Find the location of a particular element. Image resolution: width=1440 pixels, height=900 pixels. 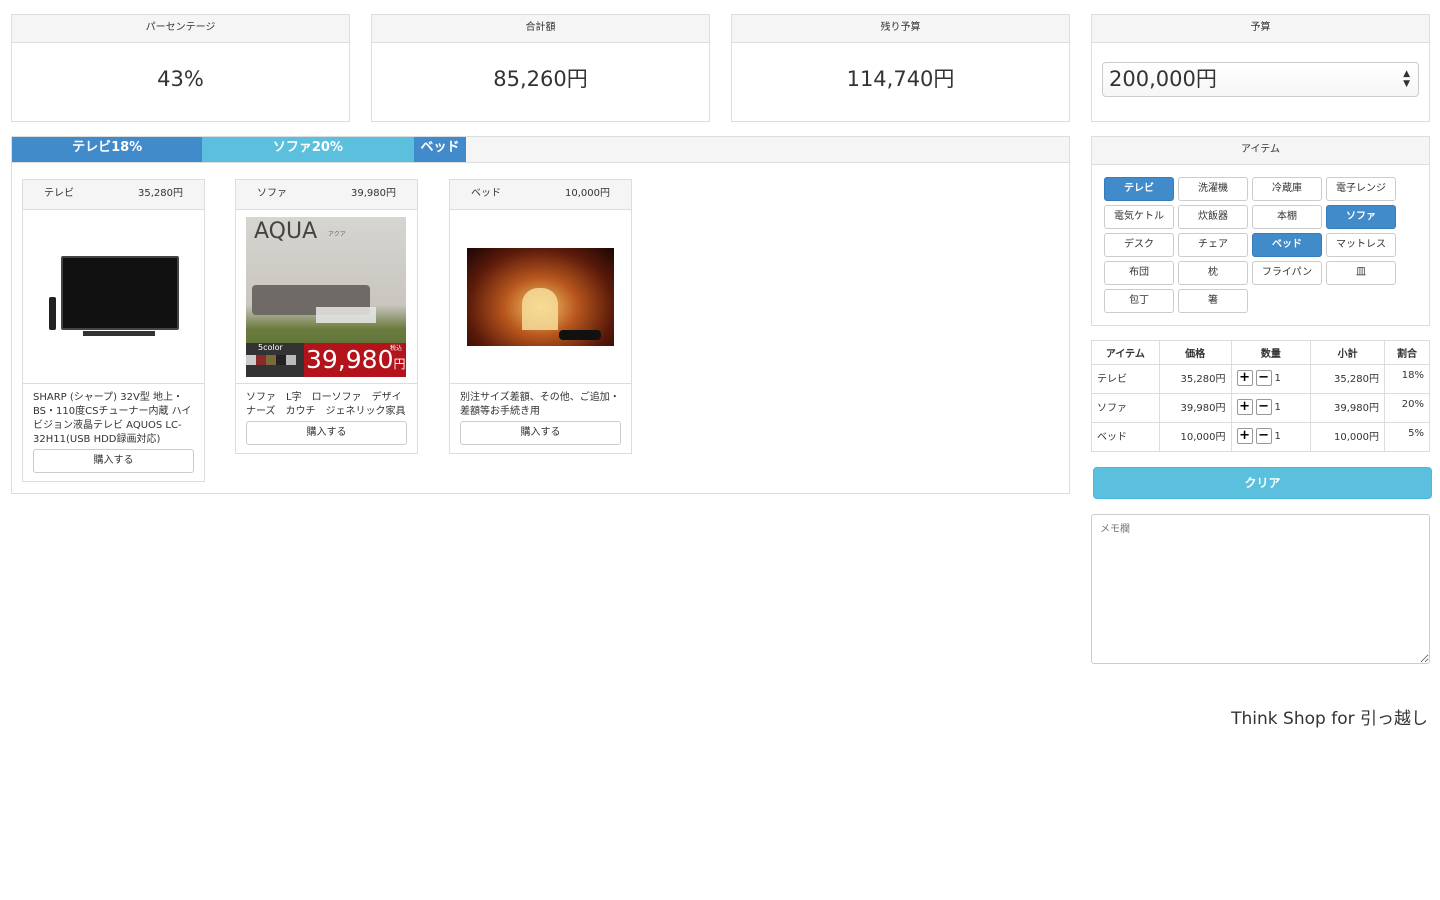

cell-ratio: 20% is located at coordinates (1407, 408).